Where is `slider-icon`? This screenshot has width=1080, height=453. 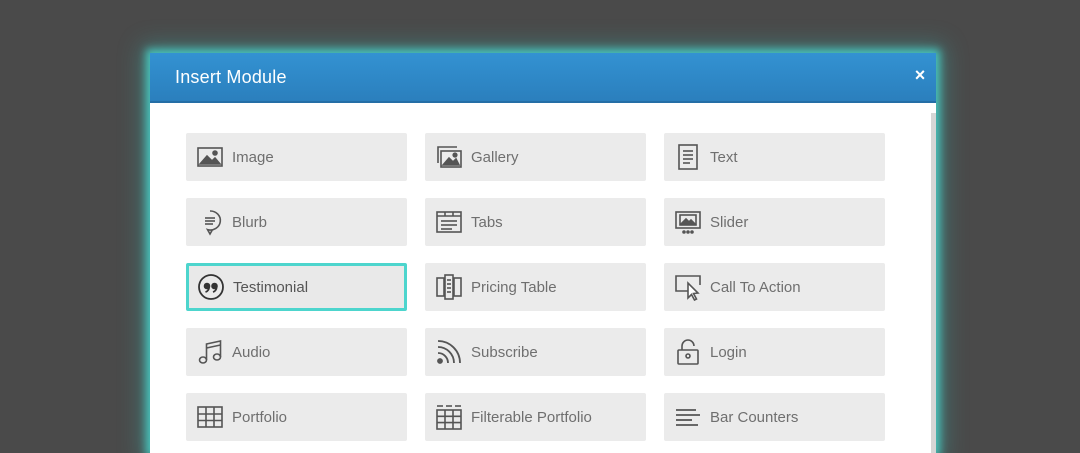
slider-icon is located at coordinates (688, 222).